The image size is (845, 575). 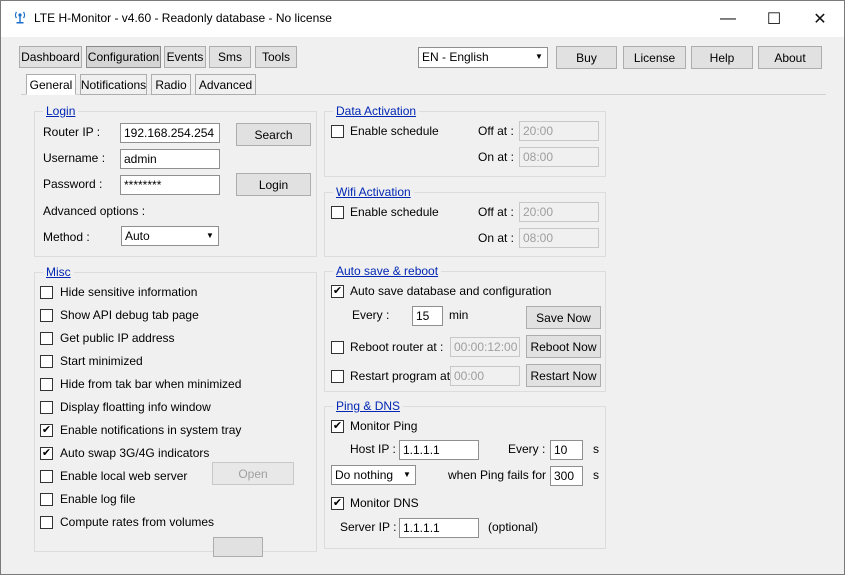 I want to click on tray-notifications-label: Enable notifications in system tray, so click(x=151, y=430).